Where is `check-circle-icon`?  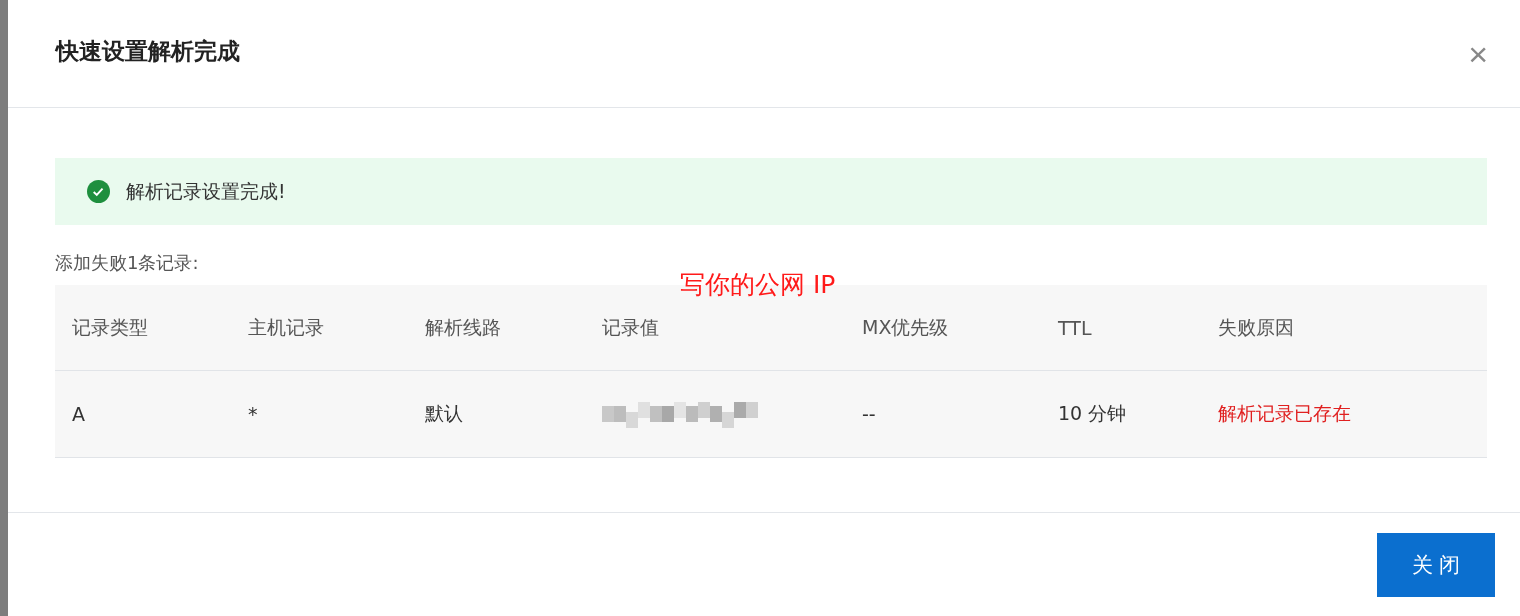 check-circle-icon is located at coordinates (98, 191).